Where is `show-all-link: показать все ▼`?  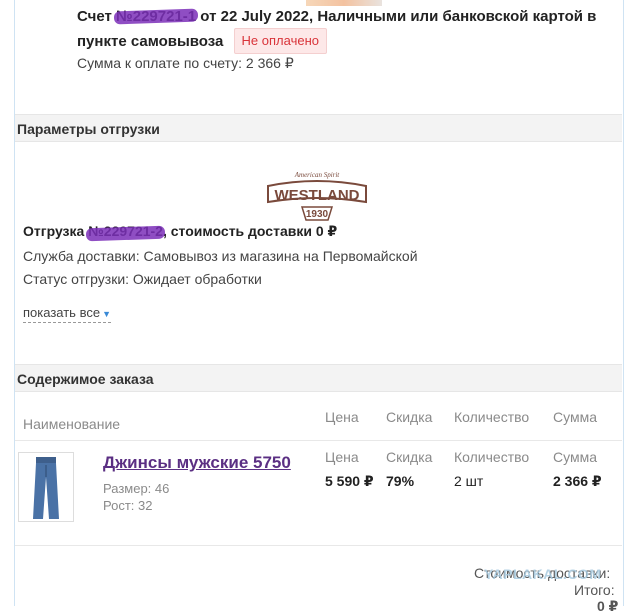 show-all-link: показать все ▼ is located at coordinates (67, 314).